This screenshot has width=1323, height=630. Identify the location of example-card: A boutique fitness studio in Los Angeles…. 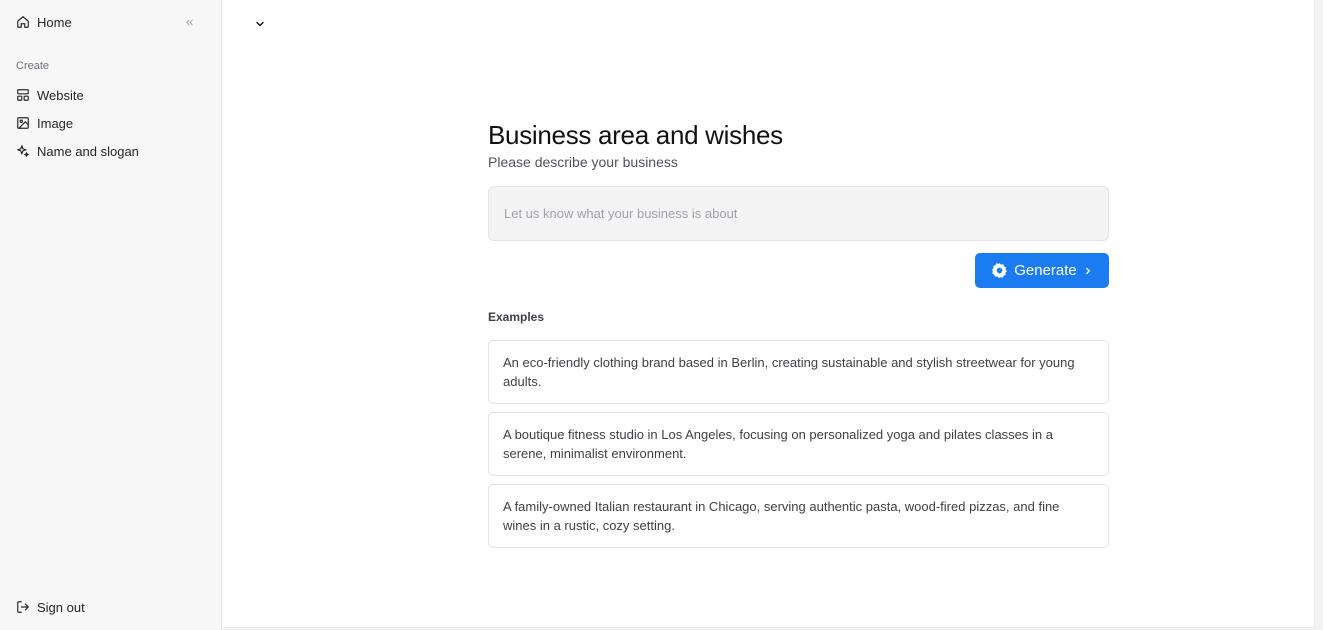
(798, 444).